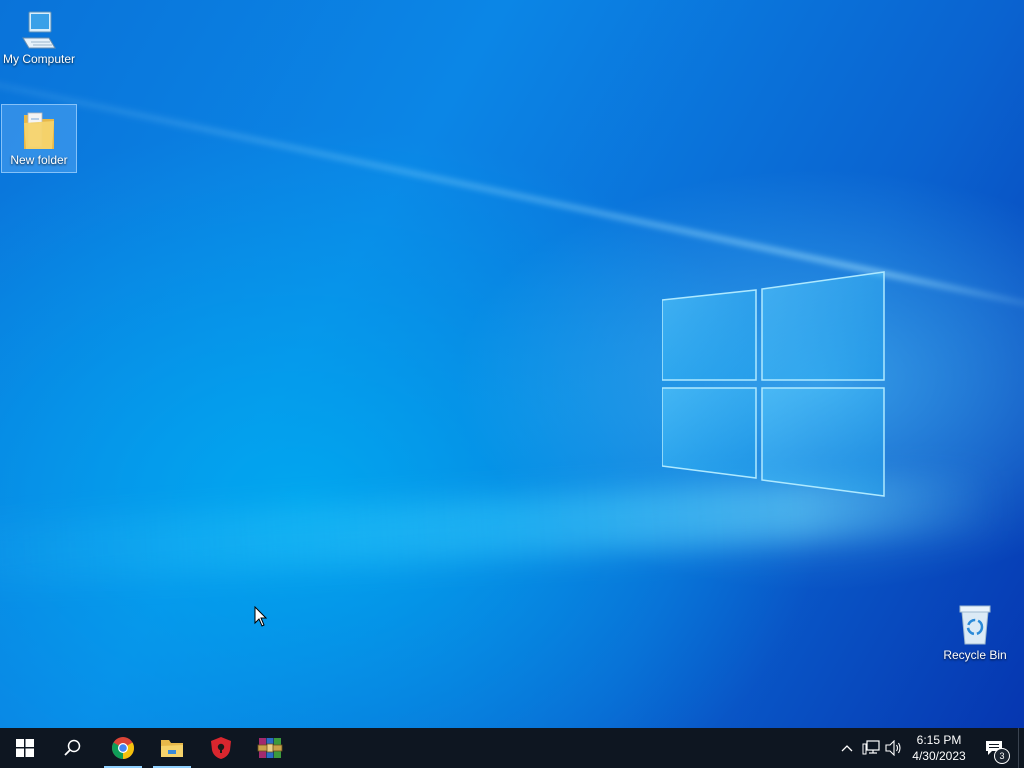 Image resolution: width=1024 pixels, height=768 pixels. I want to click on taskbar-app-chrome, so click(123, 748).